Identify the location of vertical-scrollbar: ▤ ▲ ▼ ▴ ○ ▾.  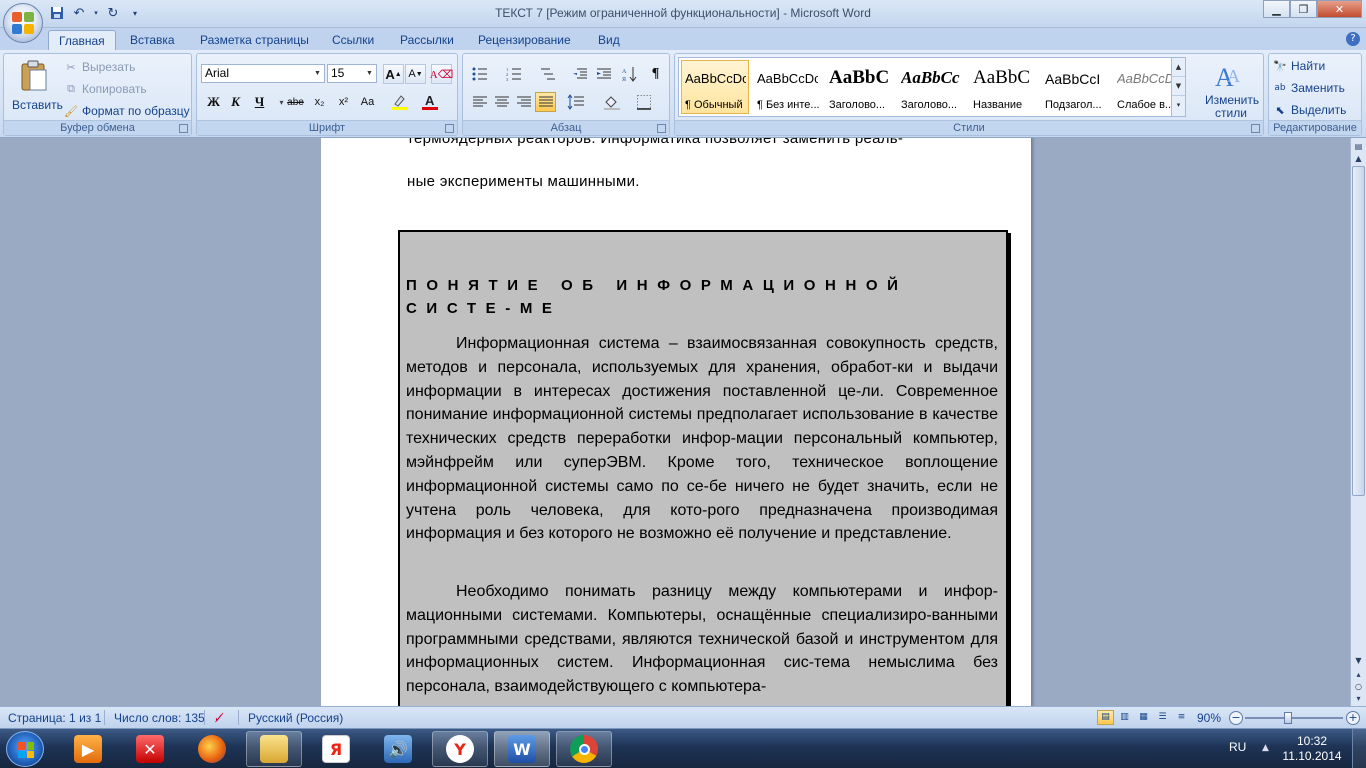
(1358, 422).